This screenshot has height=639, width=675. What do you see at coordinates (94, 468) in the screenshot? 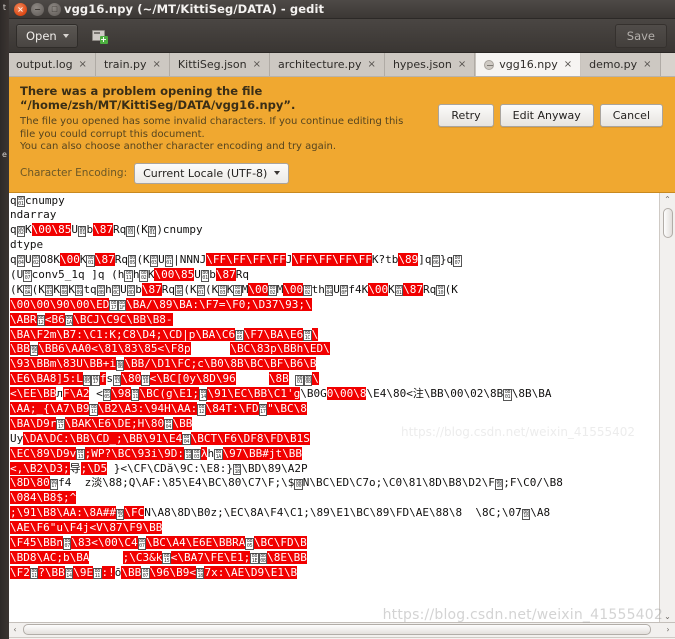
I see `invalid-char-highlight: ;\D5` at bounding box center [94, 468].